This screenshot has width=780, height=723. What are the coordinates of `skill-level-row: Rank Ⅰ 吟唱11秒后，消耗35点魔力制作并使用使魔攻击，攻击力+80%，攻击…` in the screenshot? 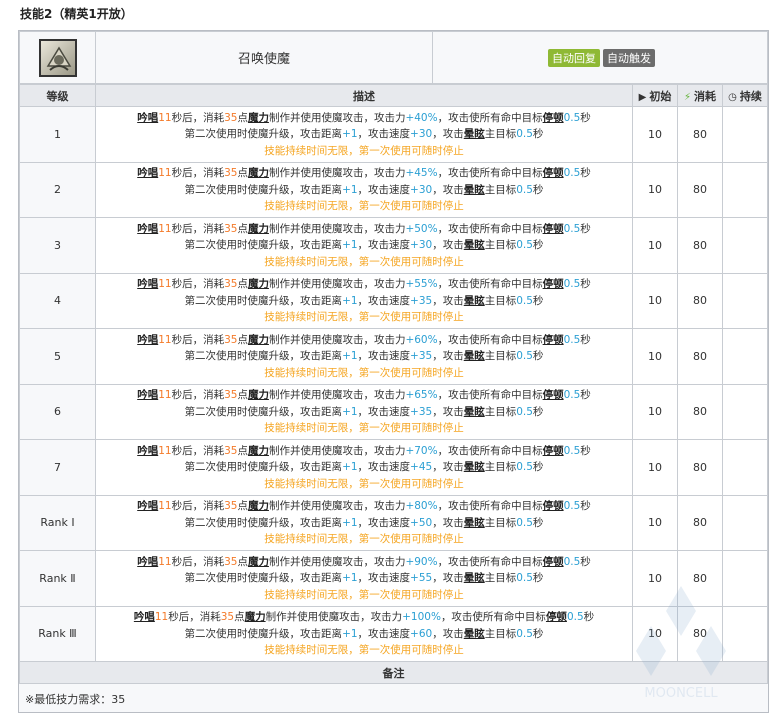 It's located at (393, 522).